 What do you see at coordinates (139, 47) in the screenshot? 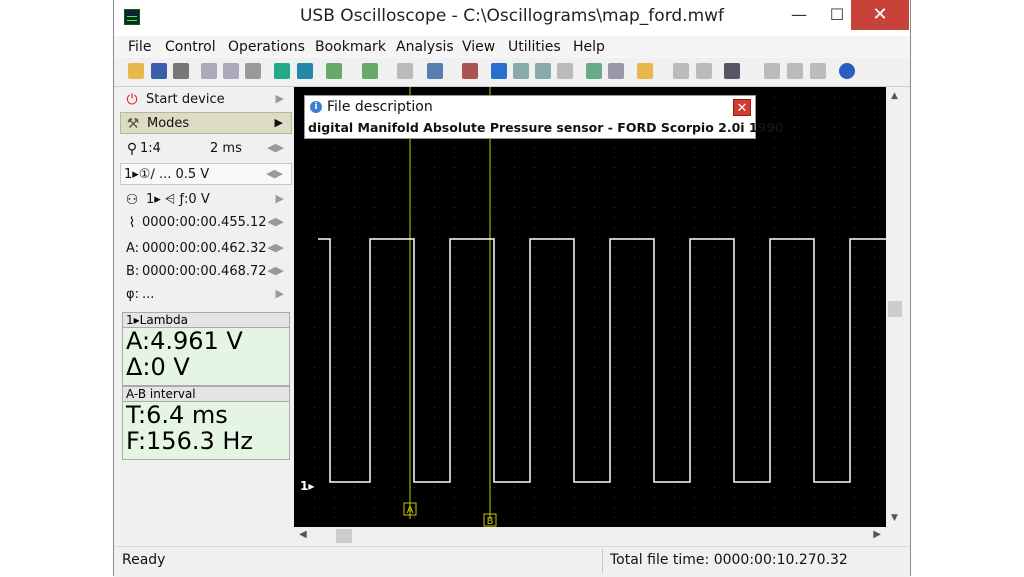
I see `menu-file: File` at bounding box center [139, 47].